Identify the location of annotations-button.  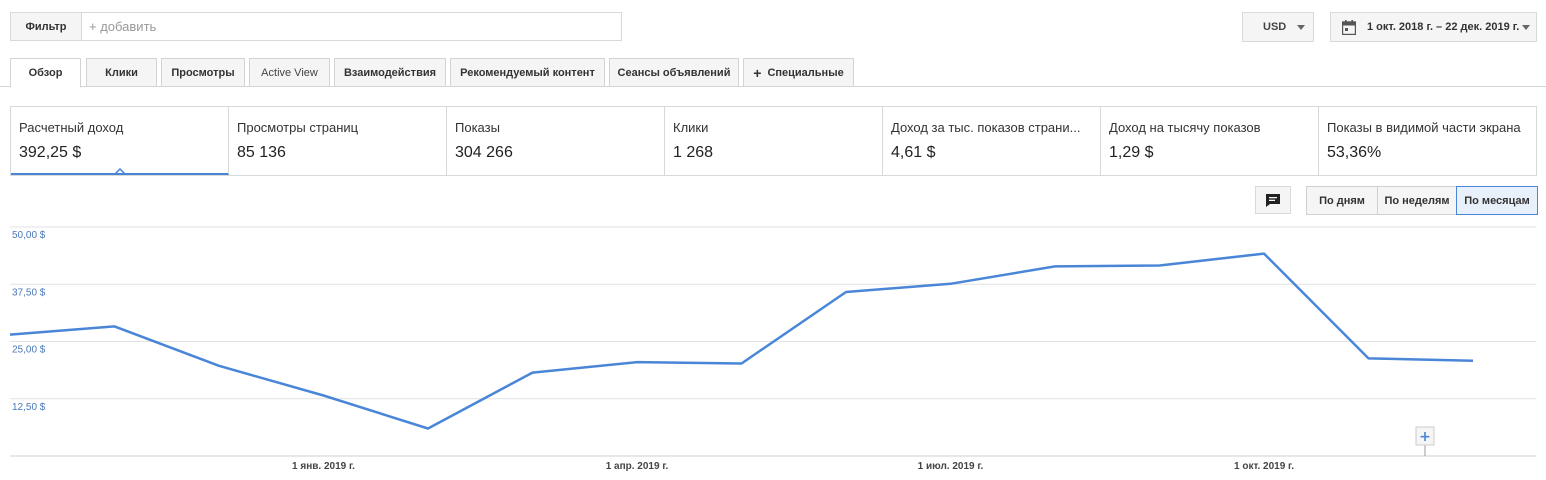
(1273, 200).